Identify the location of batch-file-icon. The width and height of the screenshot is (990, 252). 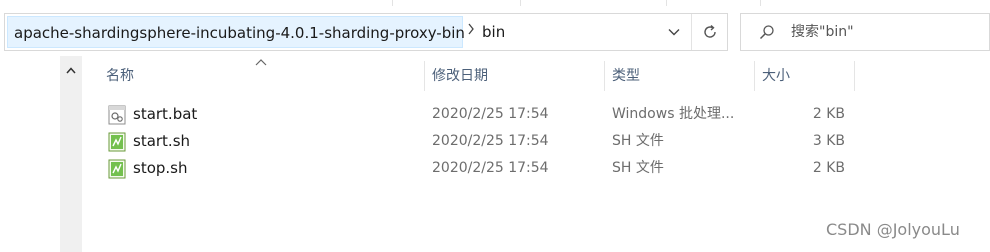
(117, 115).